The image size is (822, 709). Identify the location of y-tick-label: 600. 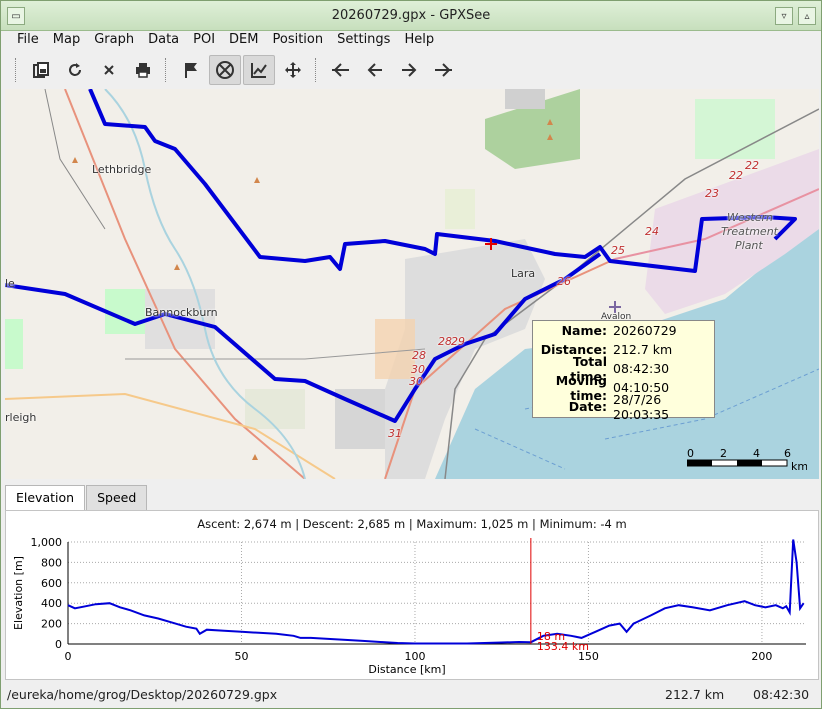
(51, 583).